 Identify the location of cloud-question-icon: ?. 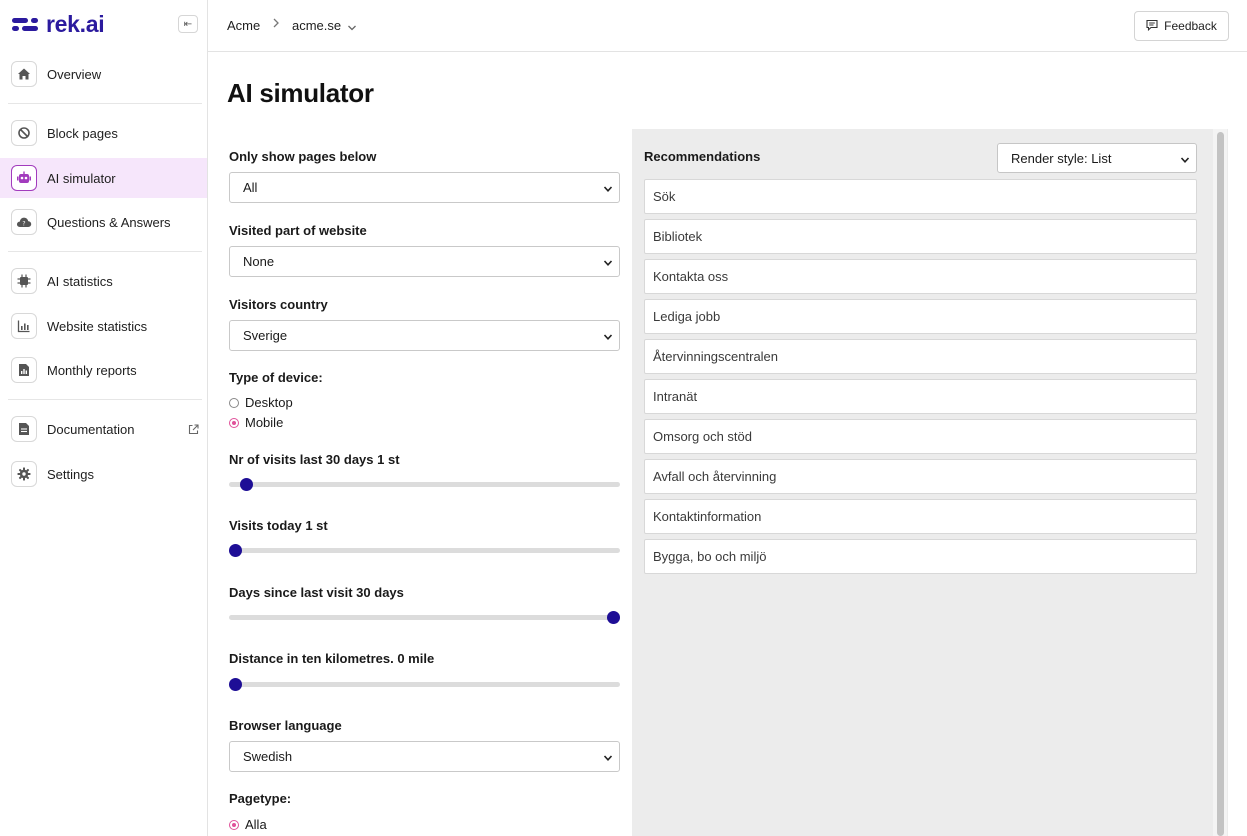
(24, 222).